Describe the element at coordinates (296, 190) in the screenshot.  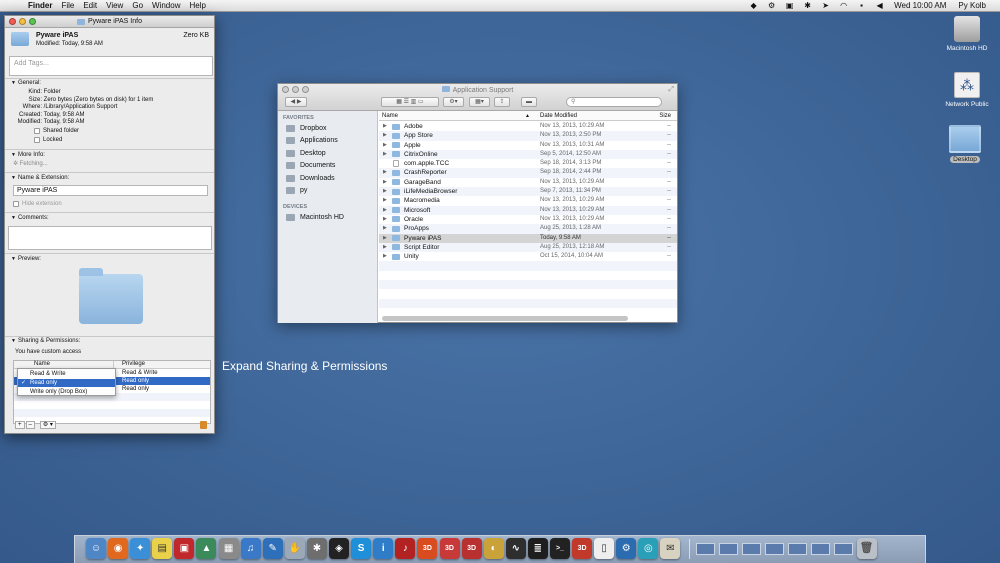
I see `sidebar-item-home: py` at that location.